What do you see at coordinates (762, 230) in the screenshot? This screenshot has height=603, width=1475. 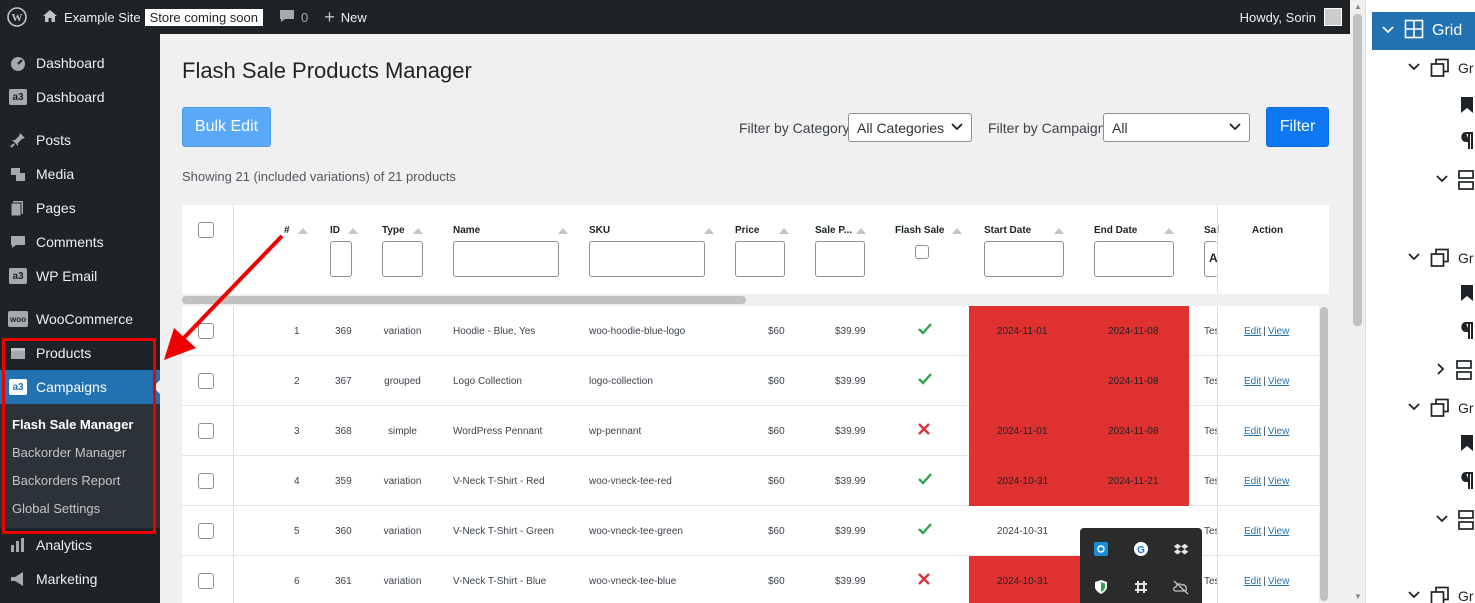 I see `column-header-price: Price` at bounding box center [762, 230].